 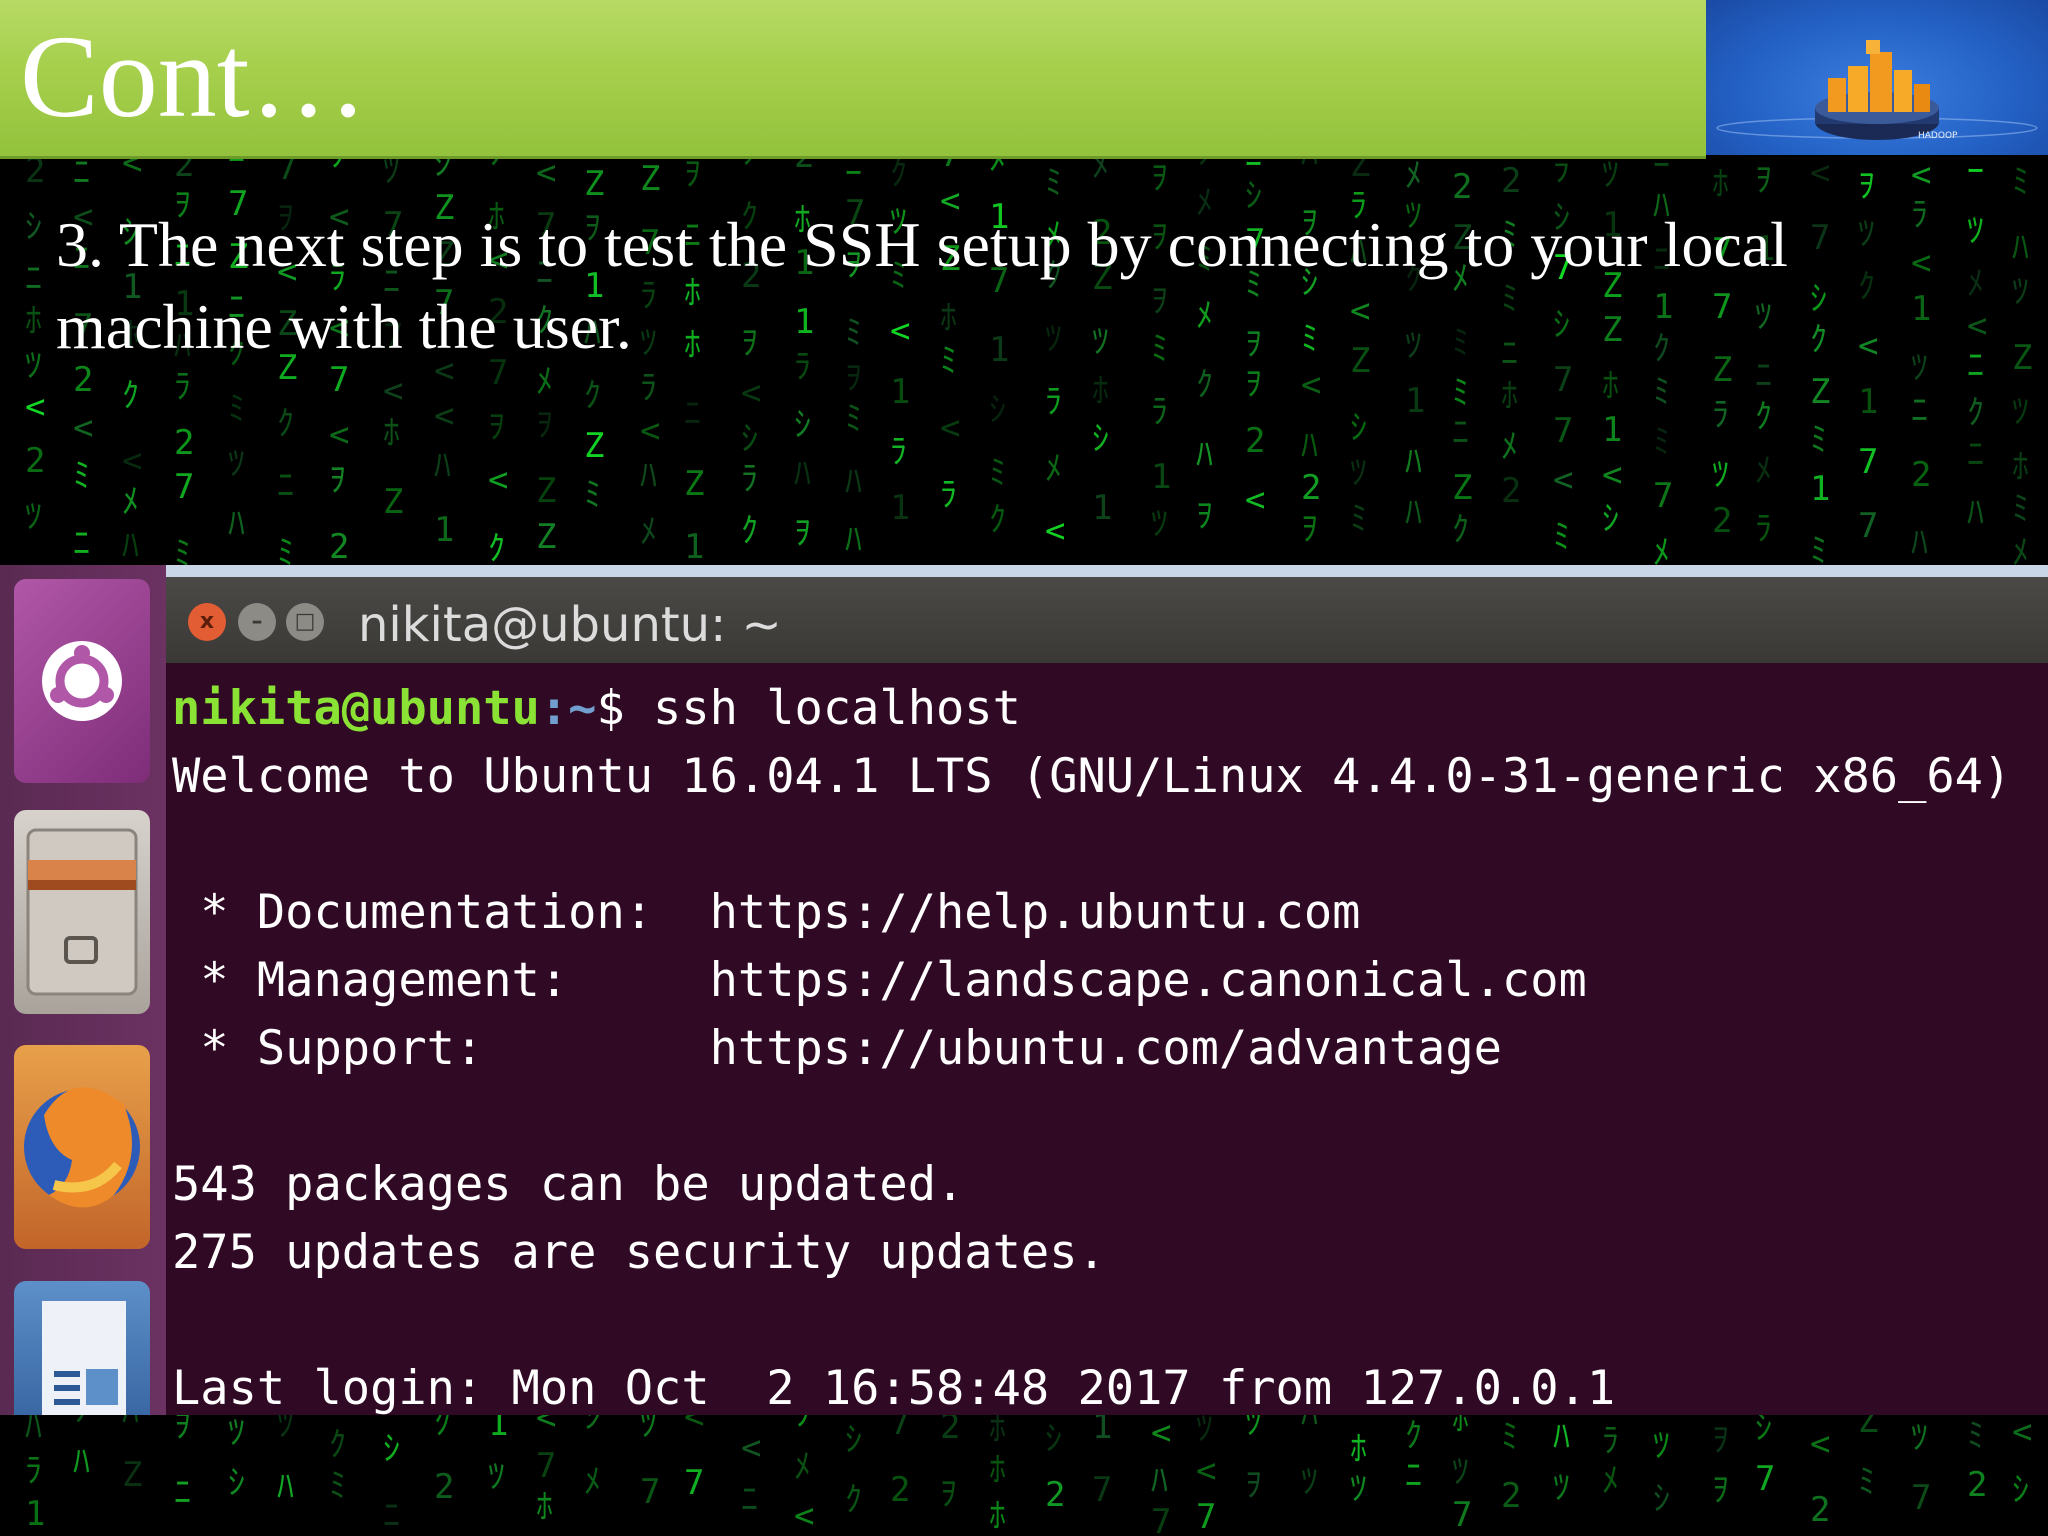 I want to click on file-cabinet-icon, so click(x=82, y=912).